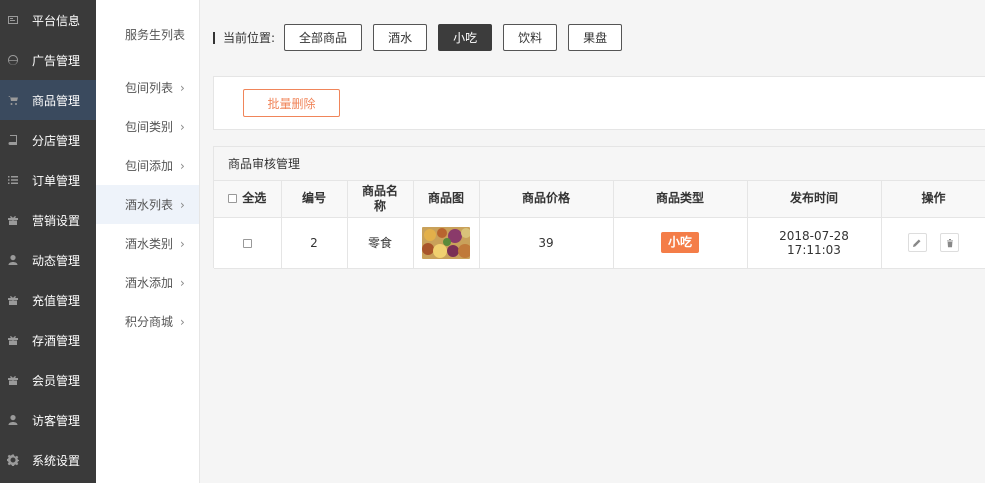 This screenshot has height=483, width=985. I want to click on row-price: 39, so click(546, 243).